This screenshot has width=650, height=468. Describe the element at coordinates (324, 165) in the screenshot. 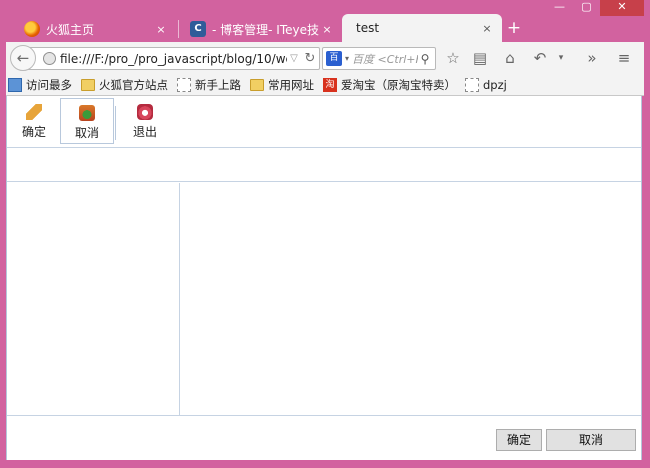

I see `filter-row` at that location.